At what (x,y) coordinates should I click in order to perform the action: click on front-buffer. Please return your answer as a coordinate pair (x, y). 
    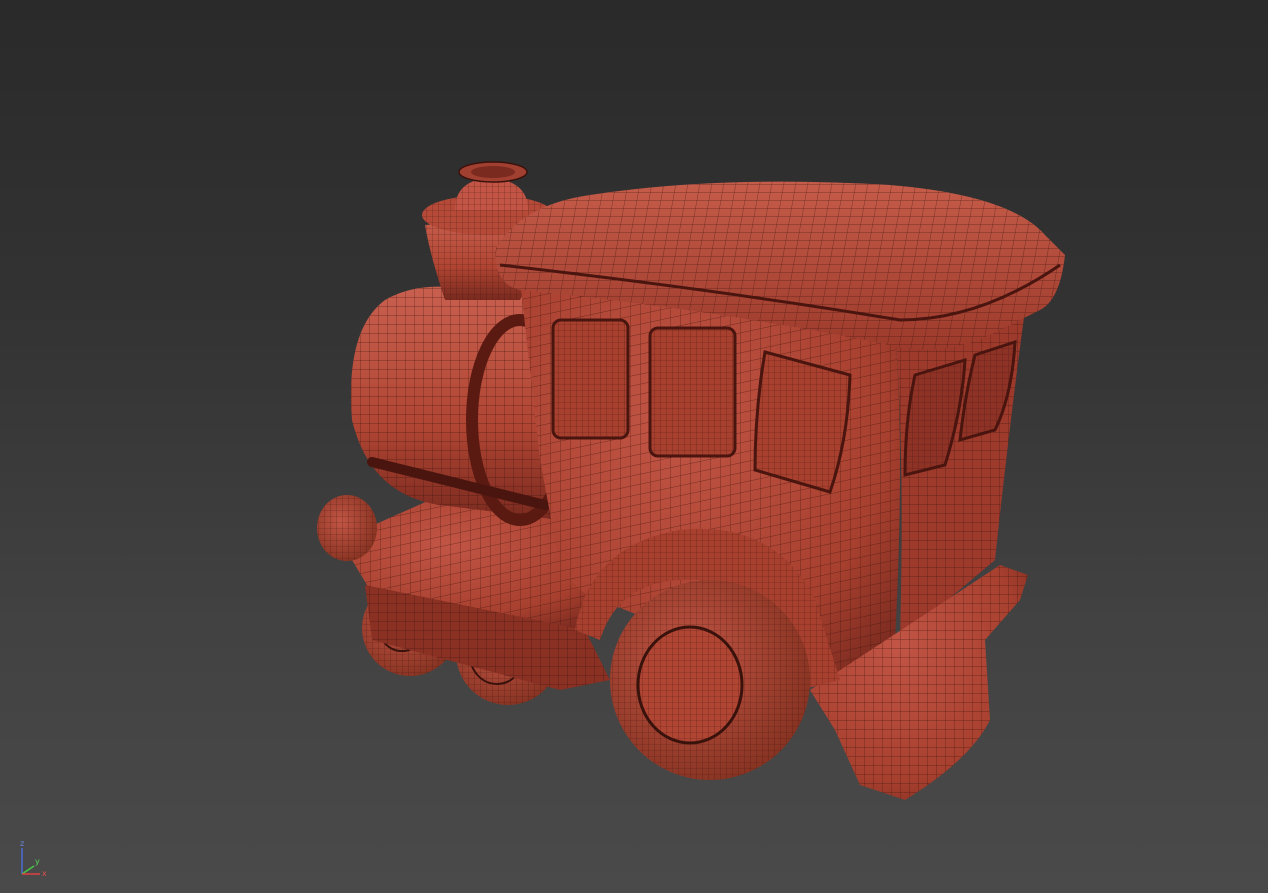
    Looking at the image, I should click on (347, 528).